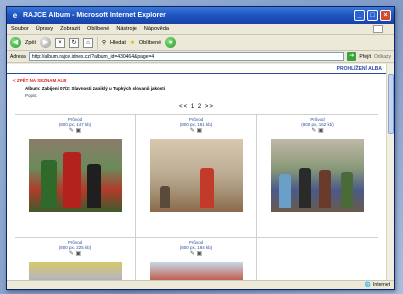 The height and width of the screenshot is (294, 403). I want to click on photo-cell-empty, so click(317, 259).